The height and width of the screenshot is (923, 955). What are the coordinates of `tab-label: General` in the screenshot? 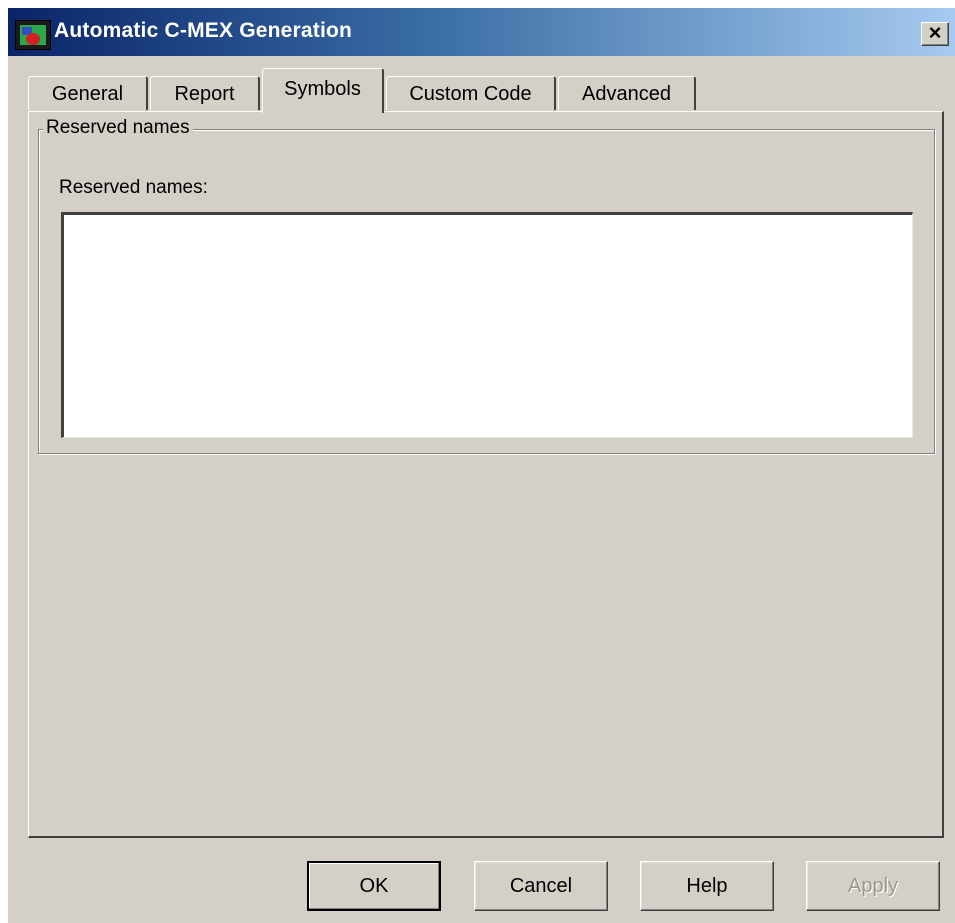 It's located at (87, 94).